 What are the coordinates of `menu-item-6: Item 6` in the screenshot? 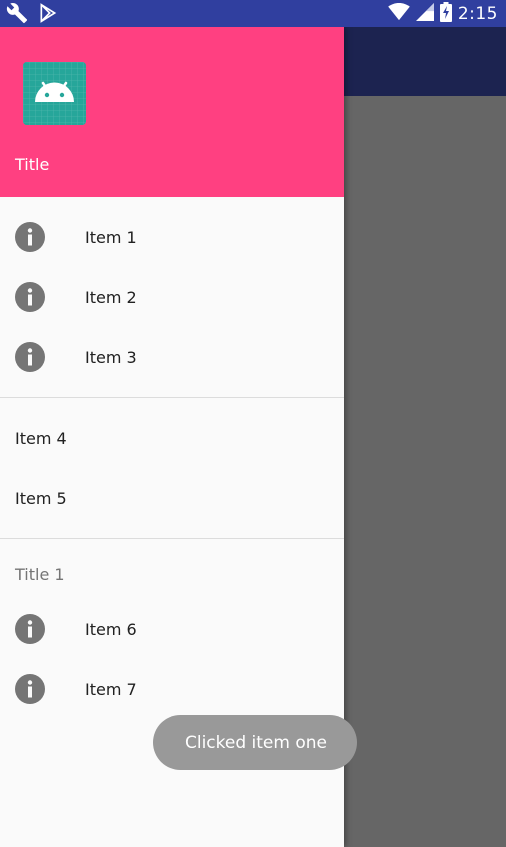 It's located at (172, 629).